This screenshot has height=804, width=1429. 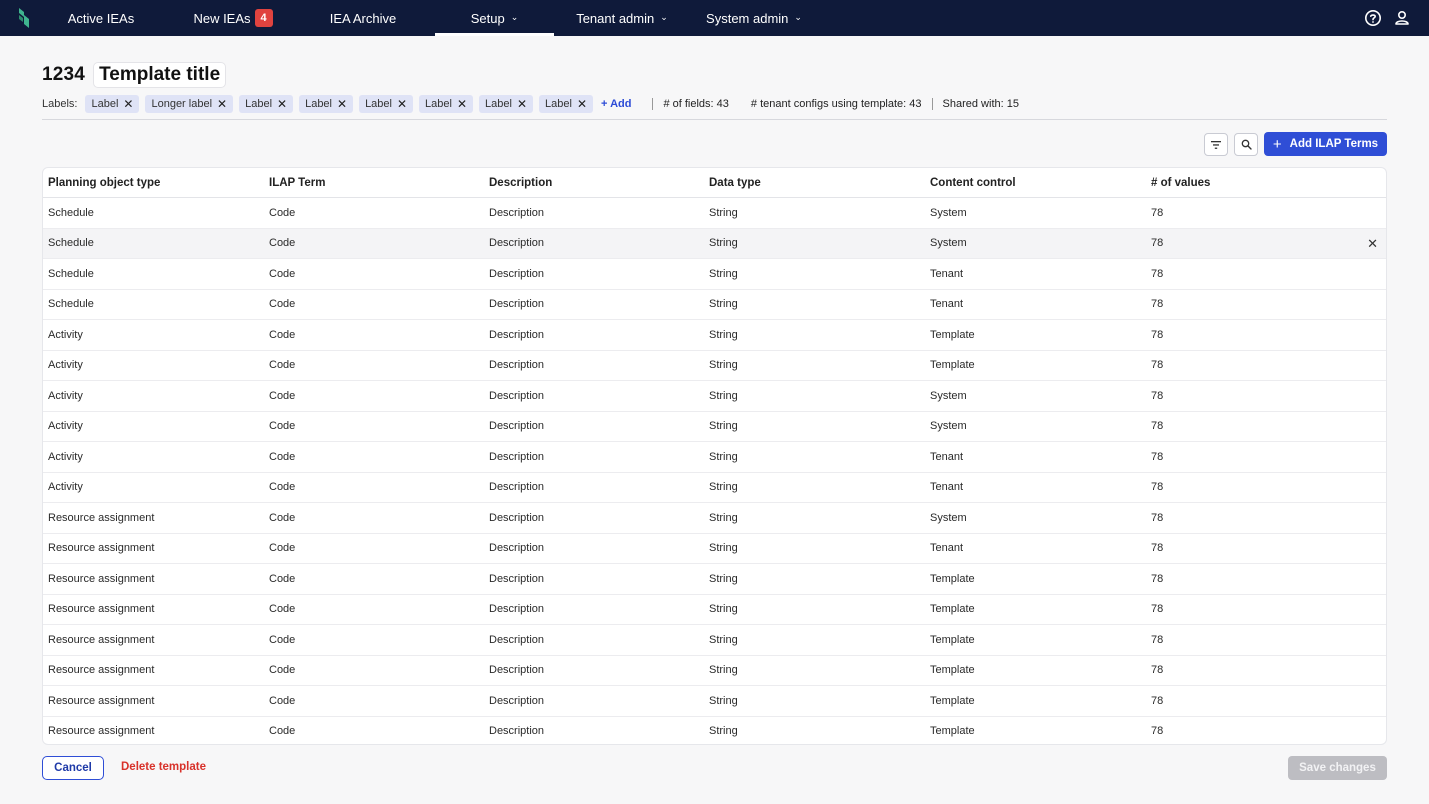 I want to click on search-button, so click(x=1246, y=144).